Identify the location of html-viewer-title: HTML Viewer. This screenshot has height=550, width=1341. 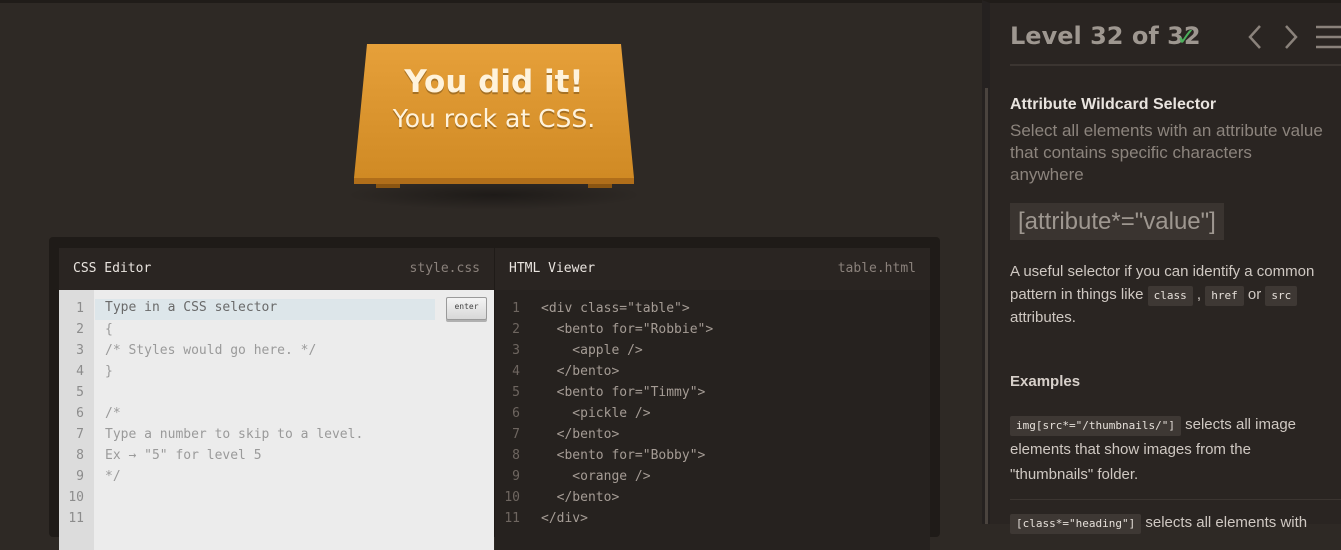
(552, 268).